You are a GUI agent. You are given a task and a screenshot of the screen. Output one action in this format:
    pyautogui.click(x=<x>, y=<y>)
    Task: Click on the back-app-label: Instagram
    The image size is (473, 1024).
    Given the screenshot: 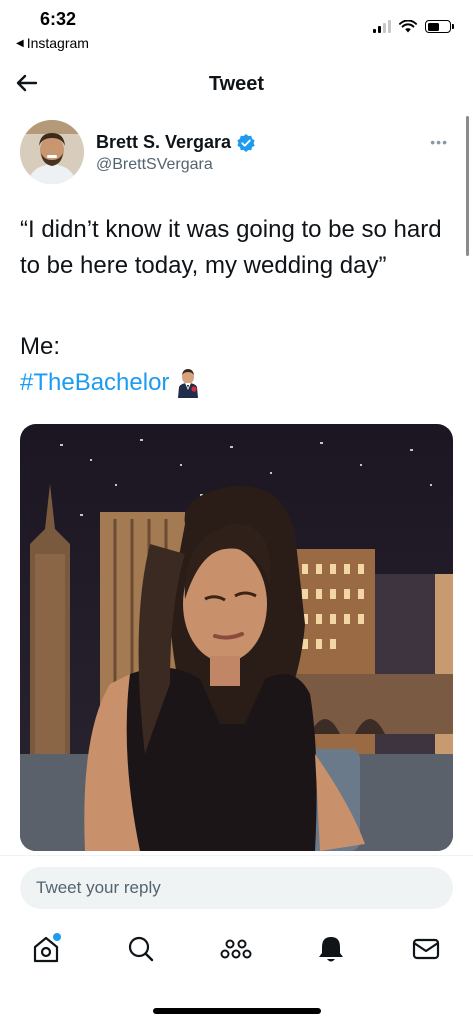 What is the action you would take?
    pyautogui.click(x=57, y=43)
    